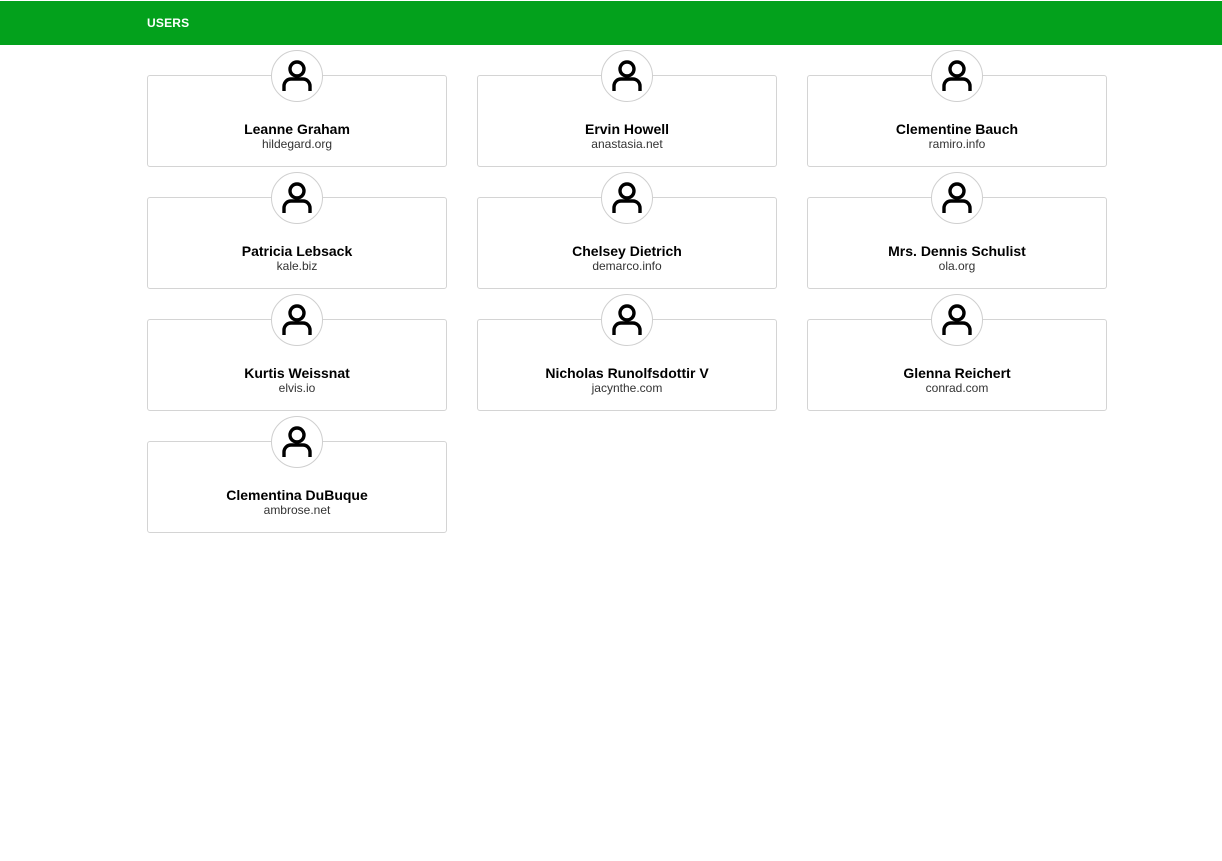  What do you see at coordinates (627, 129) in the screenshot?
I see `user-name: Ervin Howell` at bounding box center [627, 129].